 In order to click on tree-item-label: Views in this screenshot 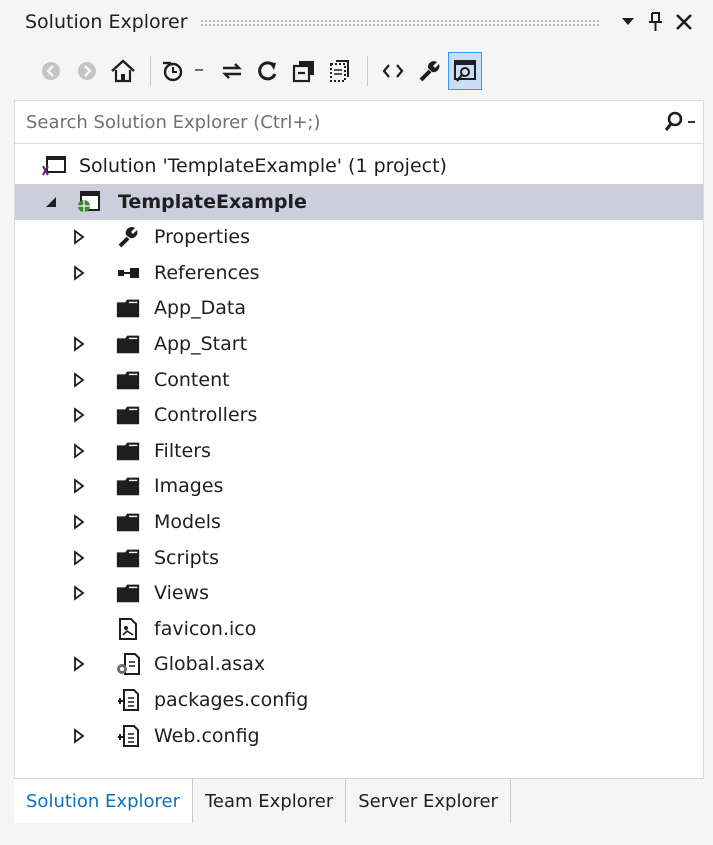, I will do `click(181, 593)`.